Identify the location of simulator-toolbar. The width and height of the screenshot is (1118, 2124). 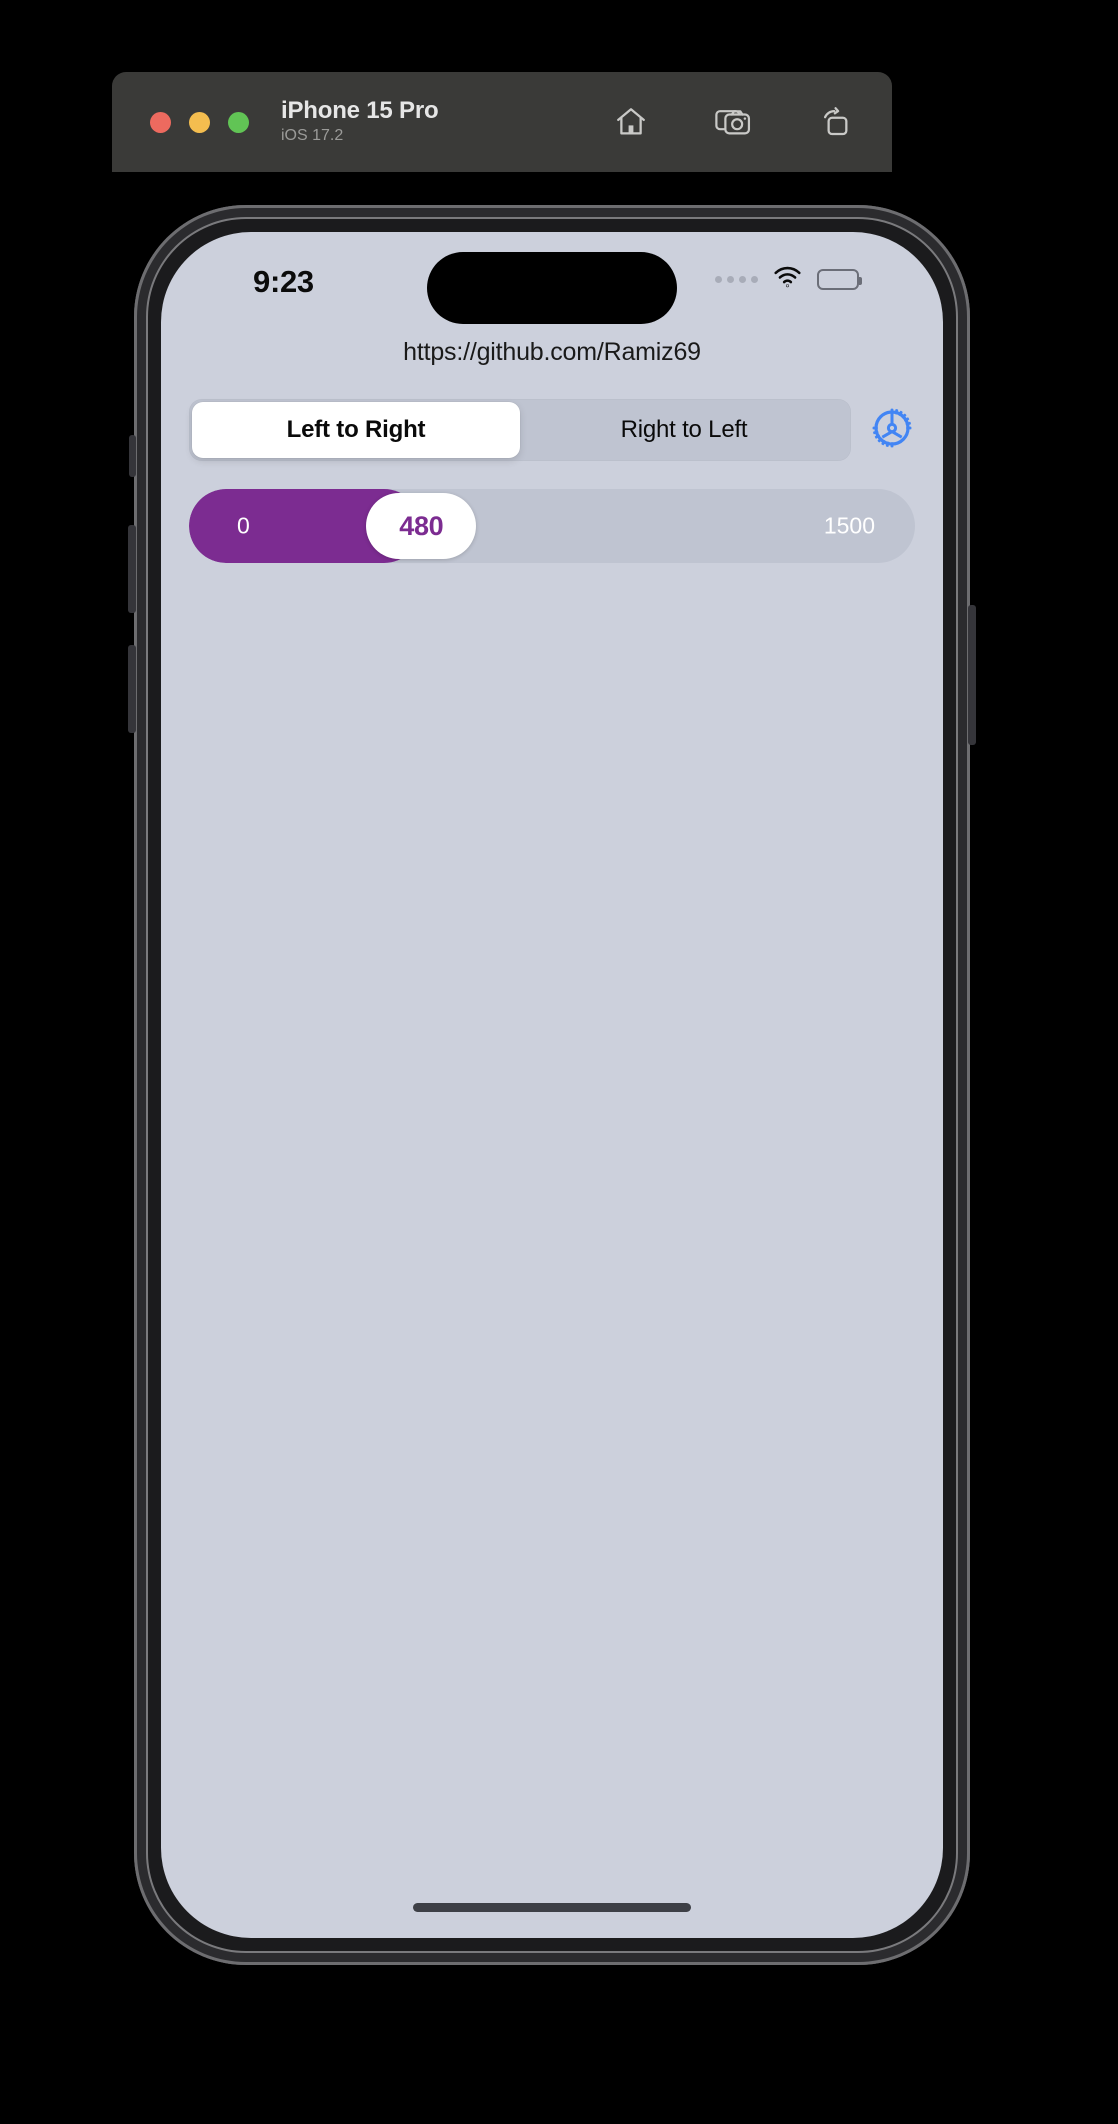
(733, 122).